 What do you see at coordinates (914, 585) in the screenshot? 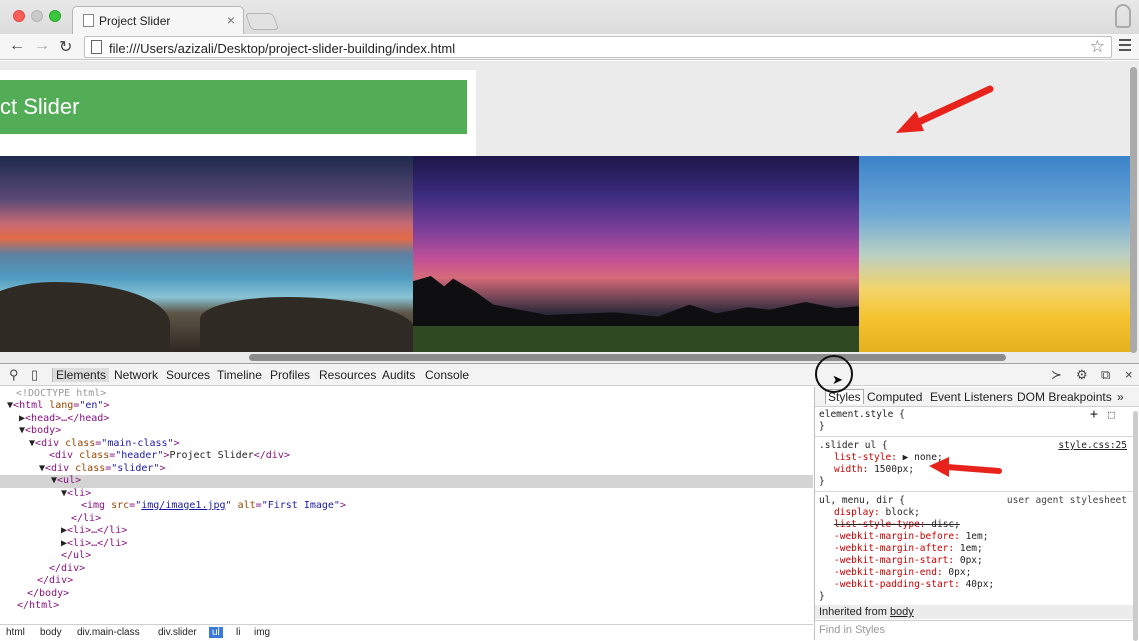
I see `css-prop-padding-start: -webkit-padding-start: 40px;` at bounding box center [914, 585].